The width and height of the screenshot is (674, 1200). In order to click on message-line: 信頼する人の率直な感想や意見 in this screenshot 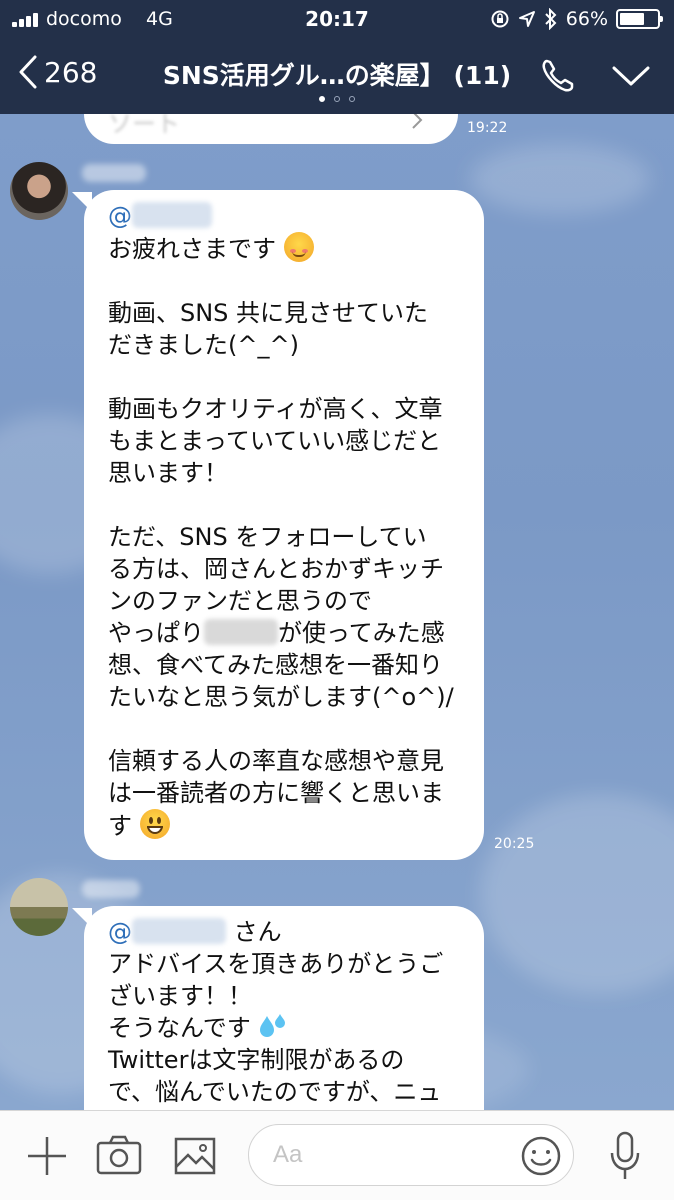, I will do `click(276, 761)`.